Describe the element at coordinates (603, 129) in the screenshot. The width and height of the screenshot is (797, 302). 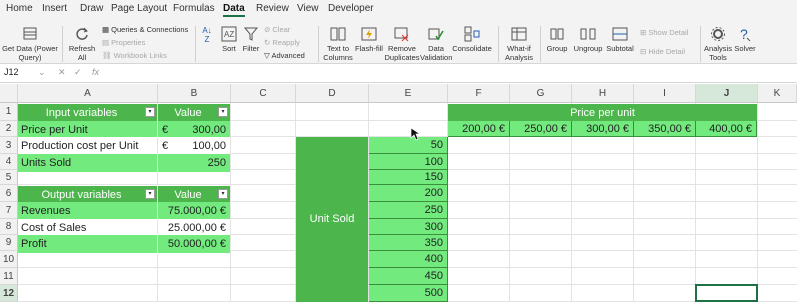
I see `price-cell: 300,00 €` at that location.